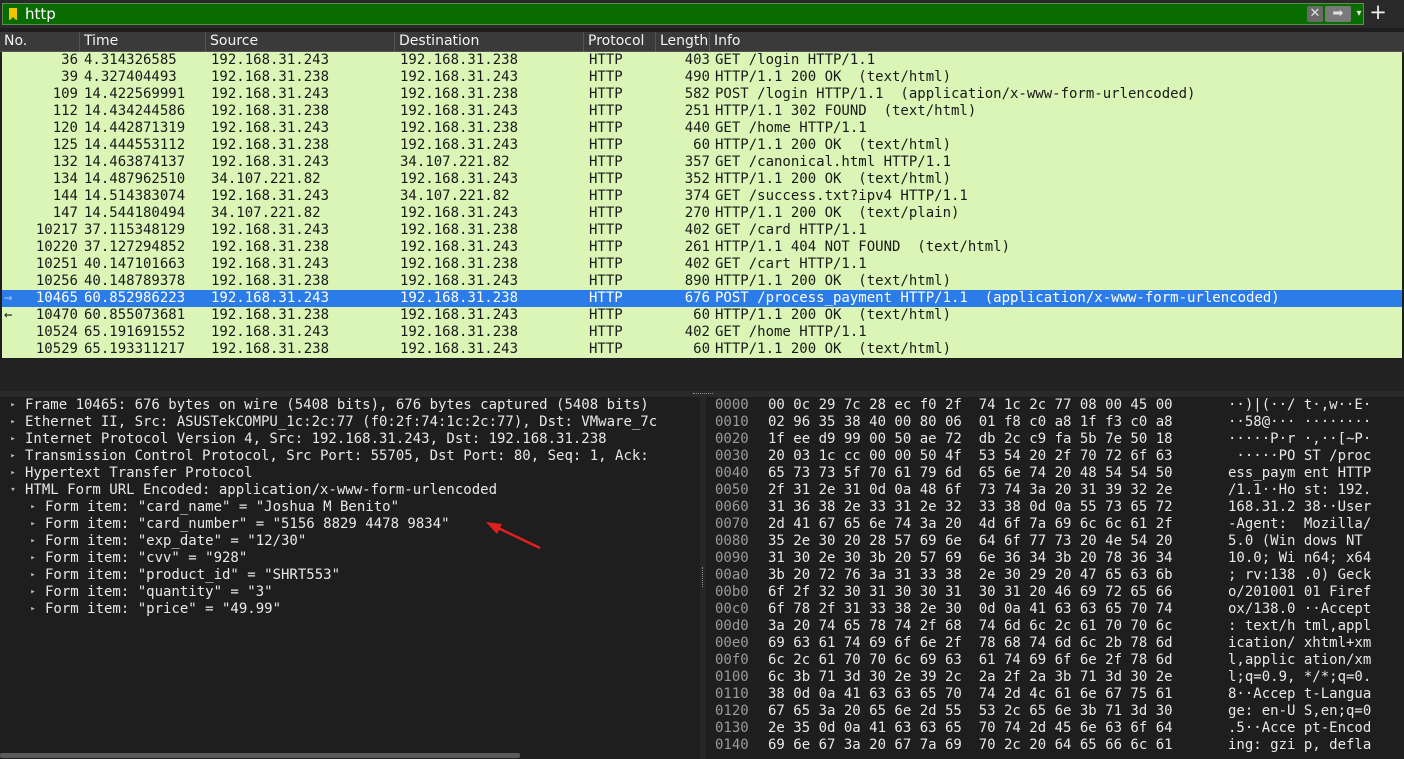 The image size is (1404, 759). I want to click on column-header-info: Info, so click(1057, 41).